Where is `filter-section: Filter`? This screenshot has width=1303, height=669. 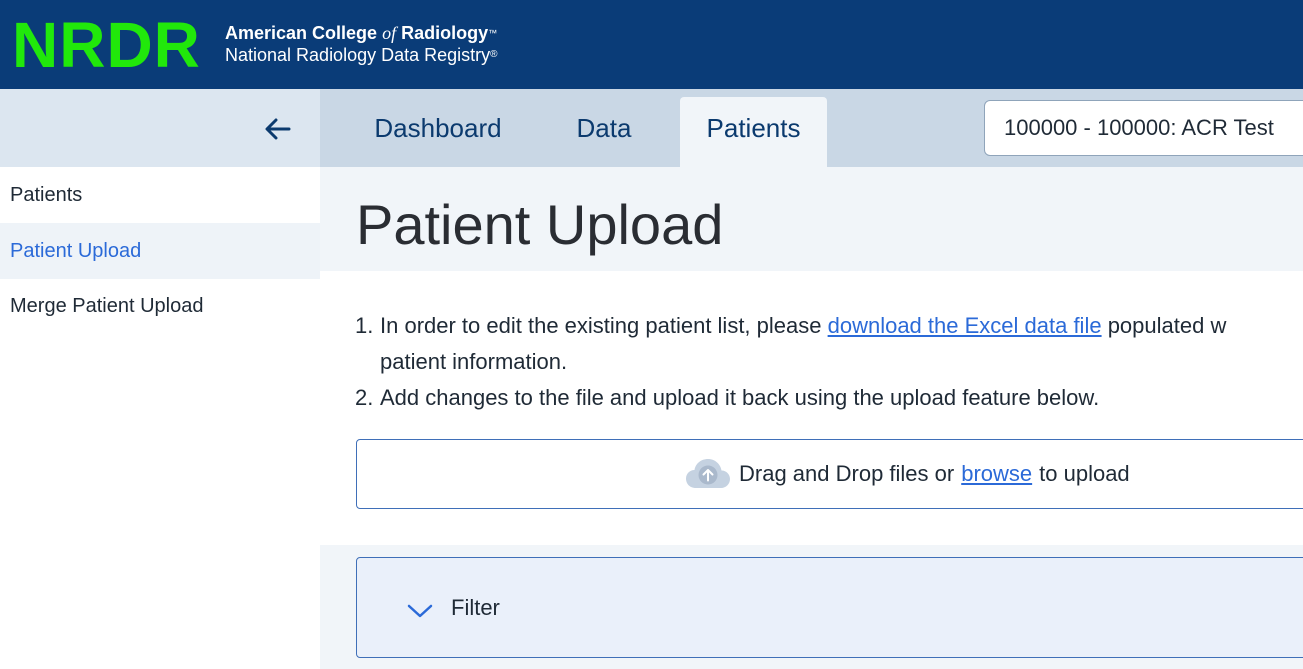
filter-section: Filter is located at coordinates (811, 607).